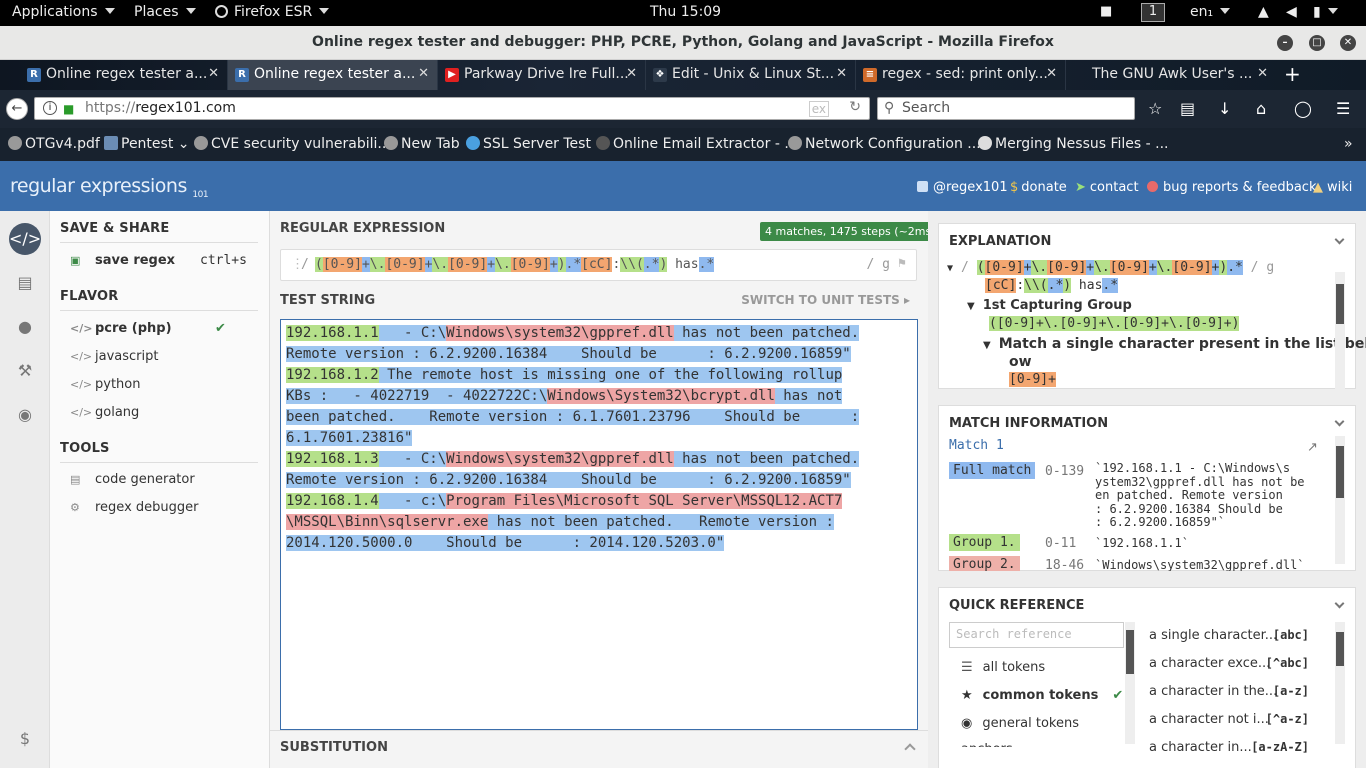 This screenshot has height=769, width=1366. I want to click on tab-regex101-2: R Online regex tester a... ✕, so click(333, 75).